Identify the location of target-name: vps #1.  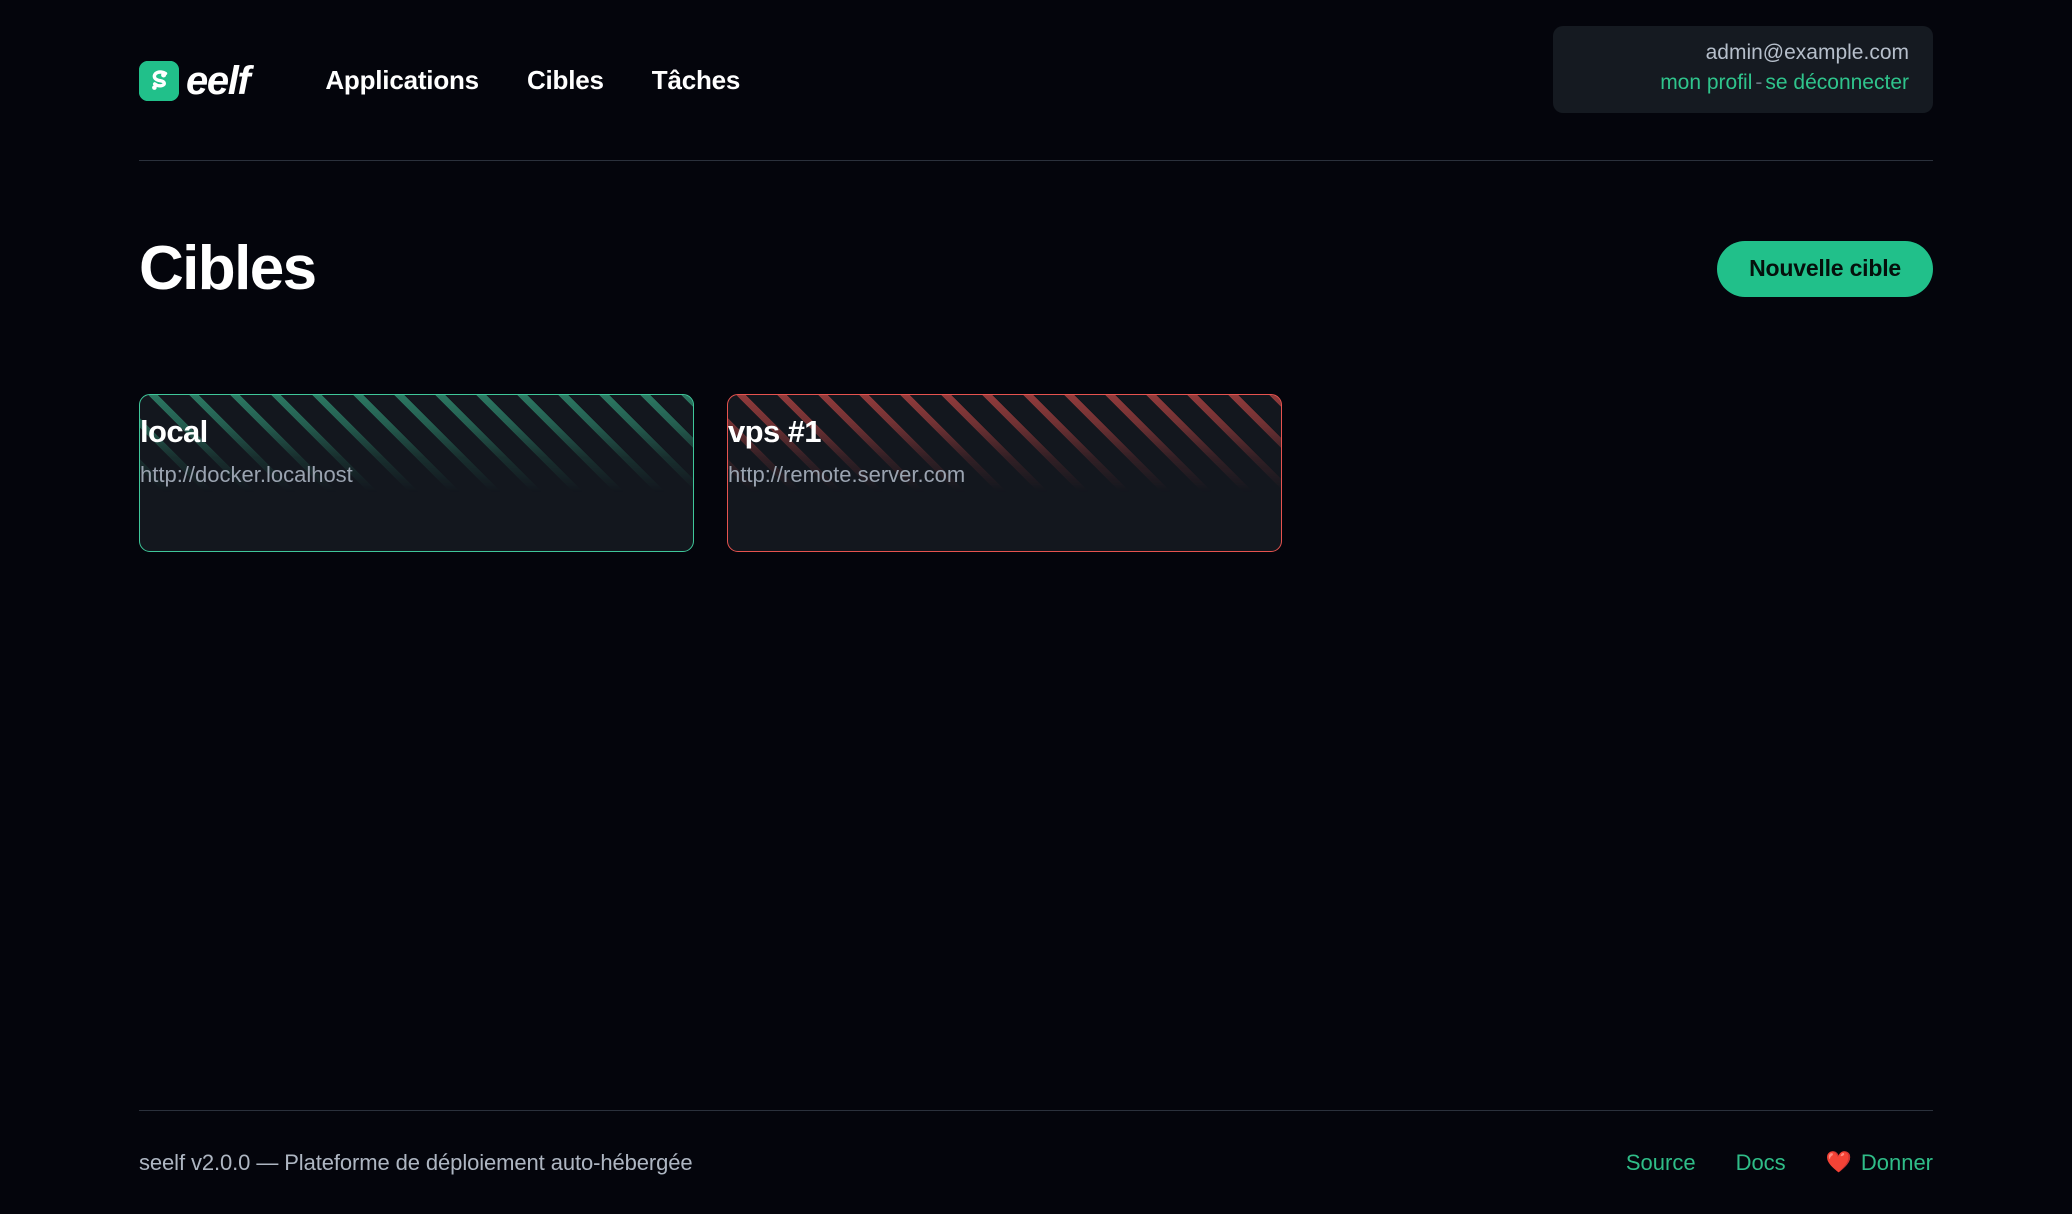
(775, 431).